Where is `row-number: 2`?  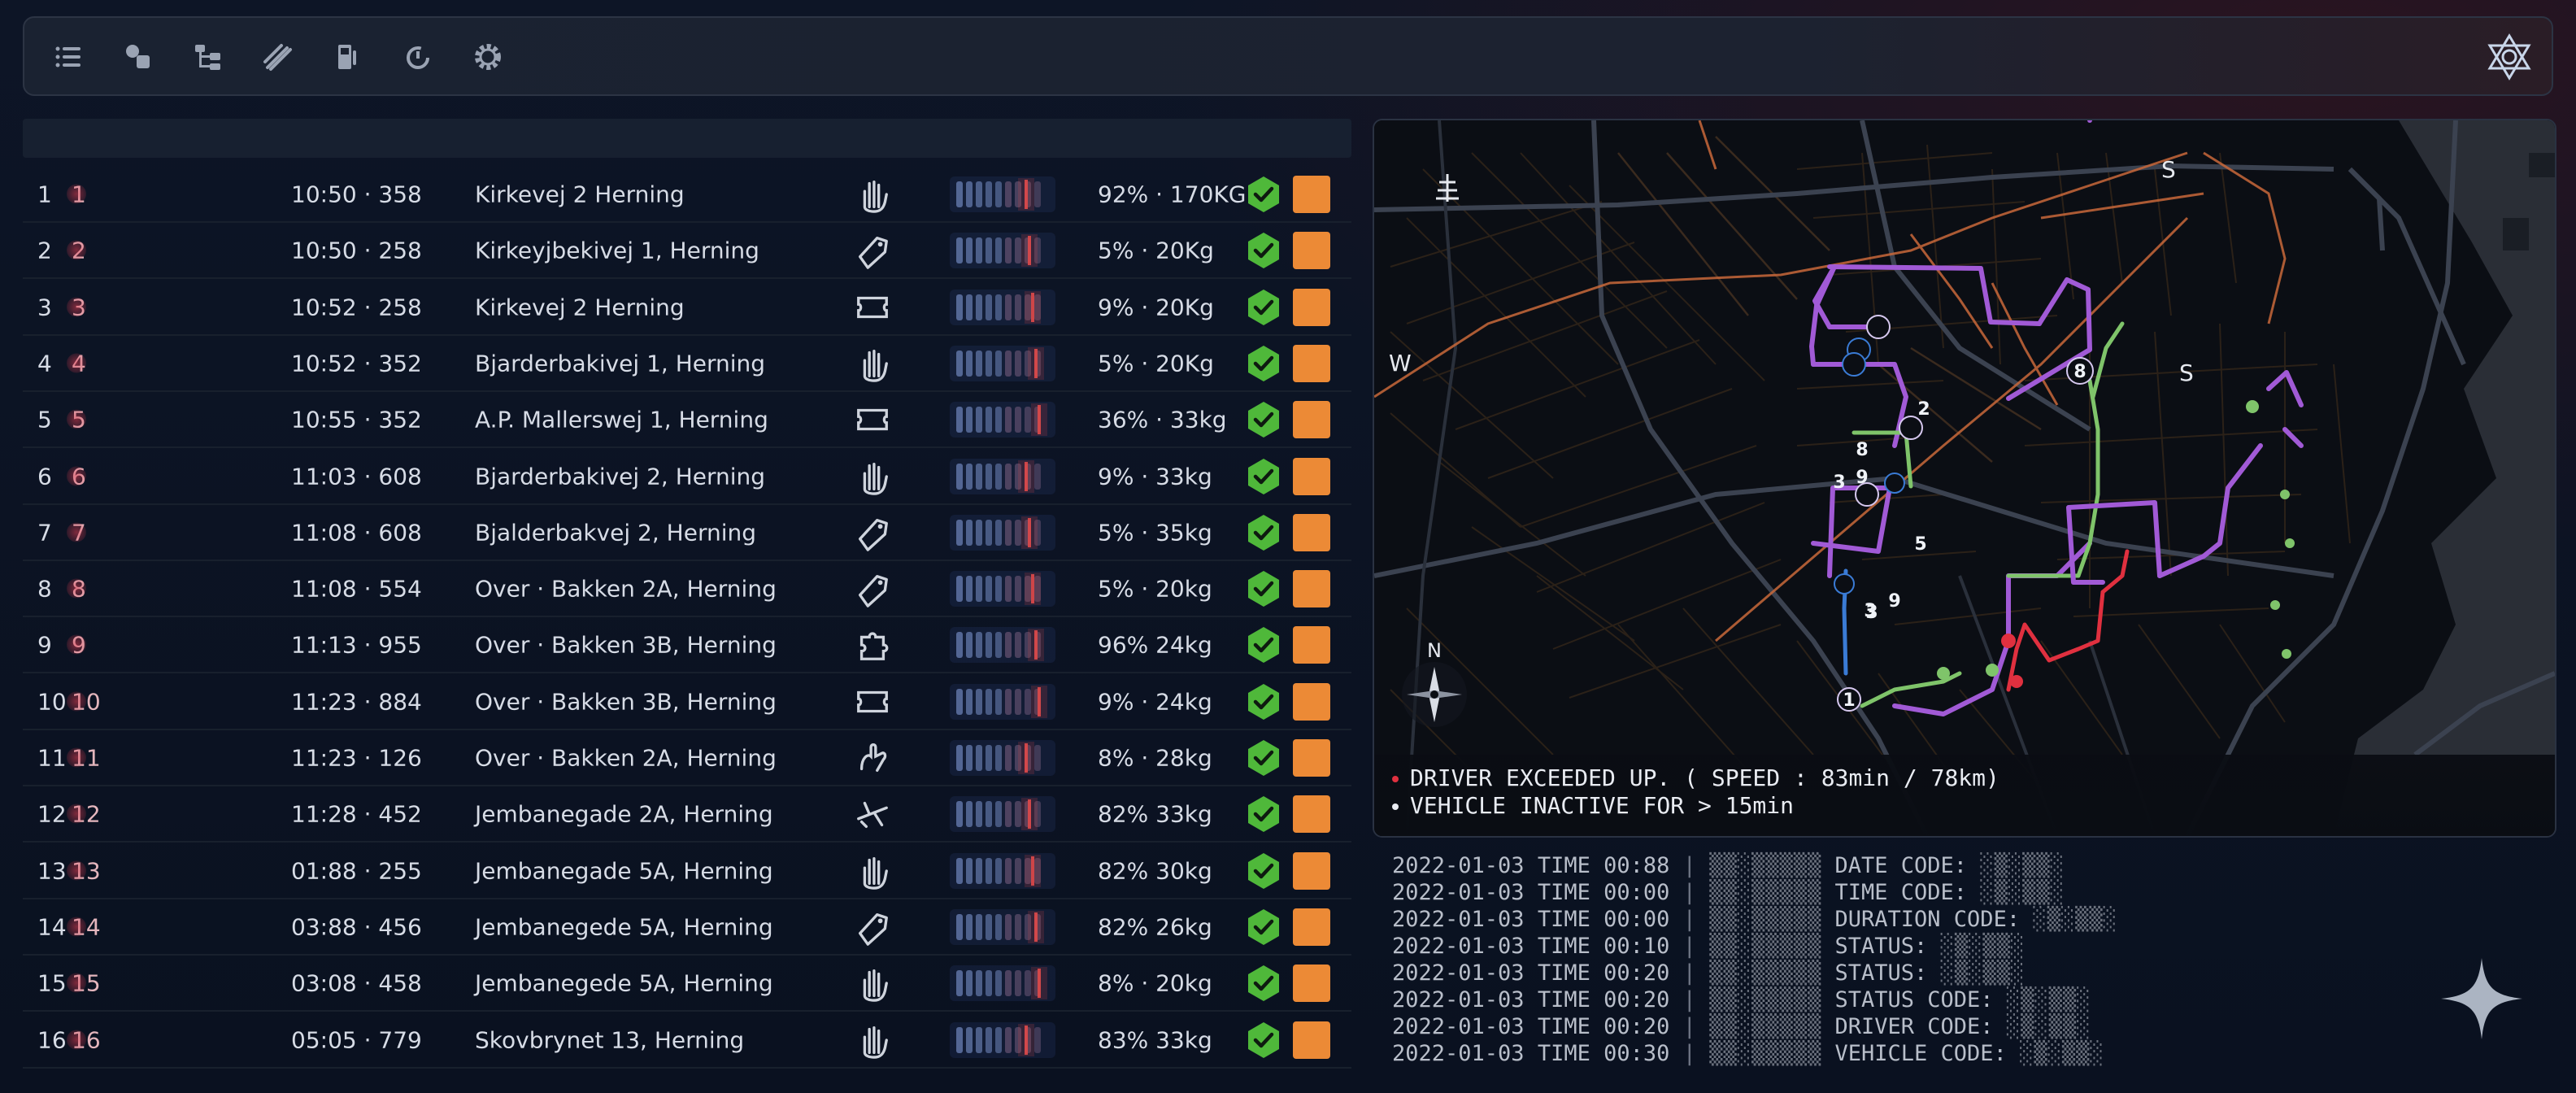 row-number: 2 is located at coordinates (77, 250).